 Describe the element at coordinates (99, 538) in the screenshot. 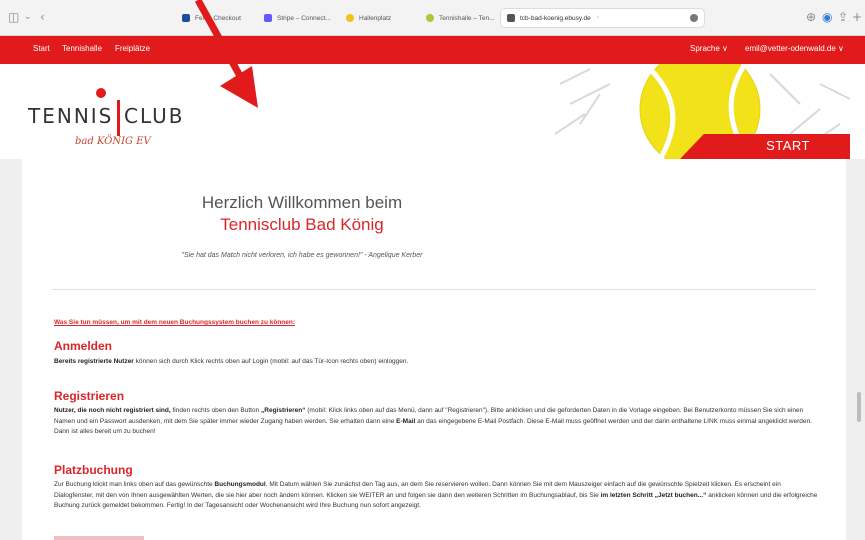

I see `next-section-title-partial` at that location.